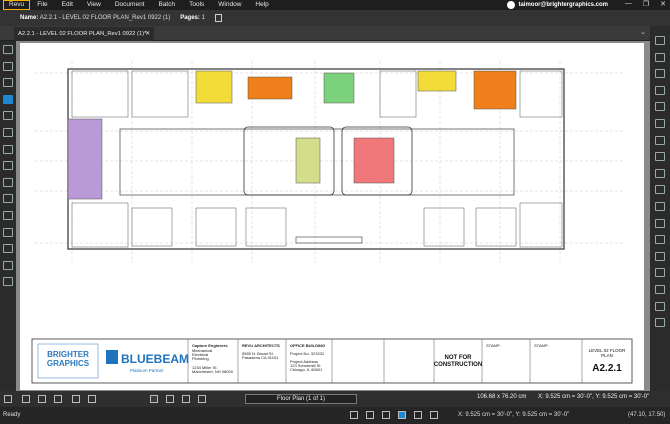 This screenshot has height=424, width=670. What do you see at coordinates (8, 399) in the screenshot?
I see `list-view-icon` at bounding box center [8, 399].